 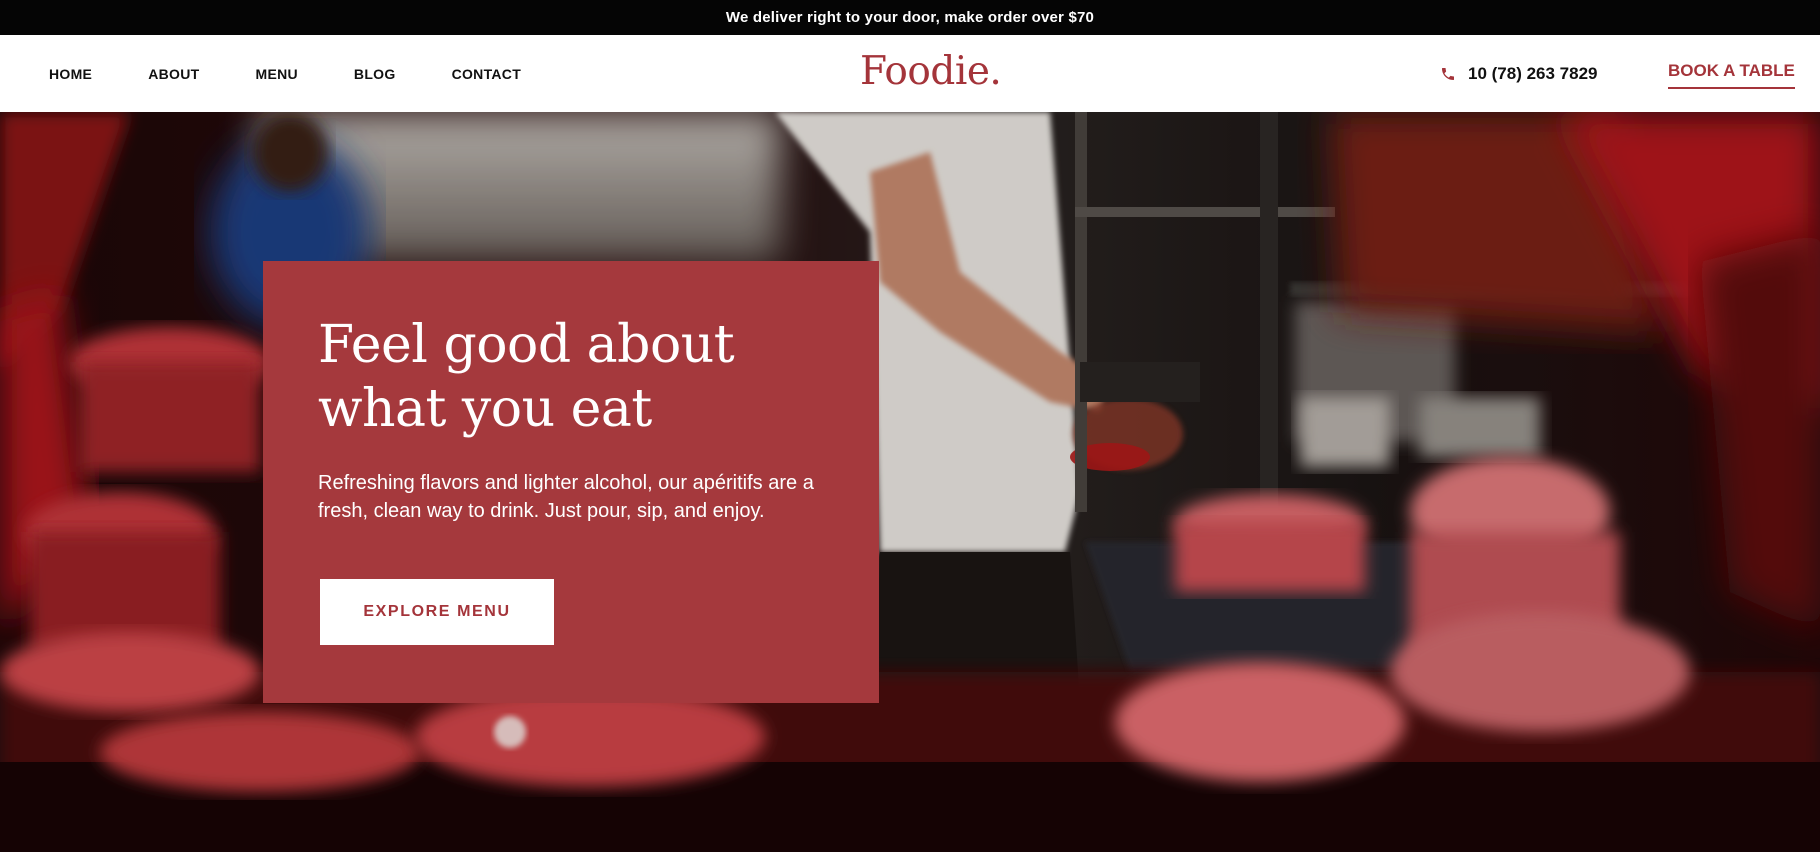 I want to click on nav-contact: CONTACT, so click(x=487, y=74).